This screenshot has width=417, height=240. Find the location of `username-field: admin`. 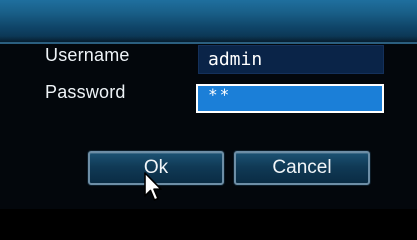

username-field: admin is located at coordinates (291, 59).